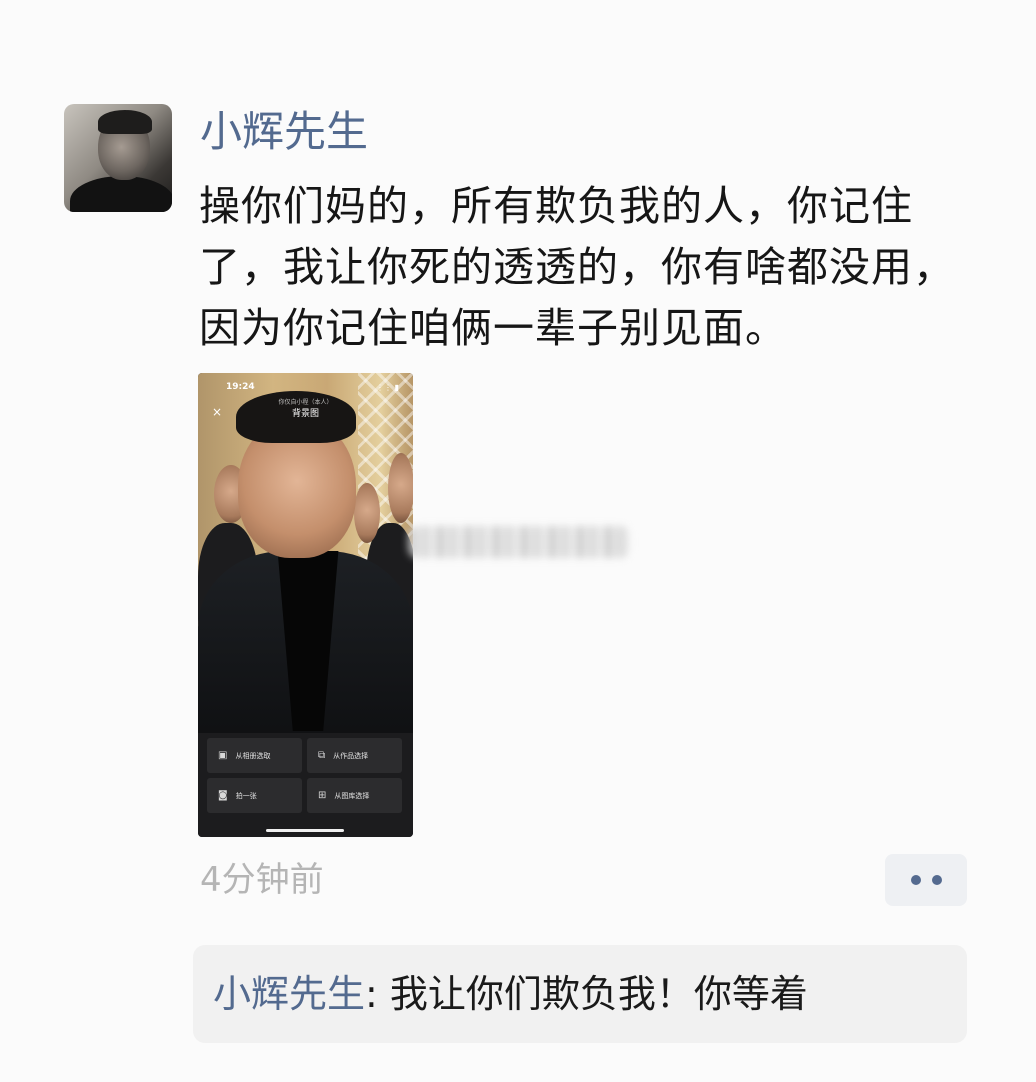 This screenshot has height=1082, width=1036. I want to click on video-icon: ⧉, so click(322, 755).